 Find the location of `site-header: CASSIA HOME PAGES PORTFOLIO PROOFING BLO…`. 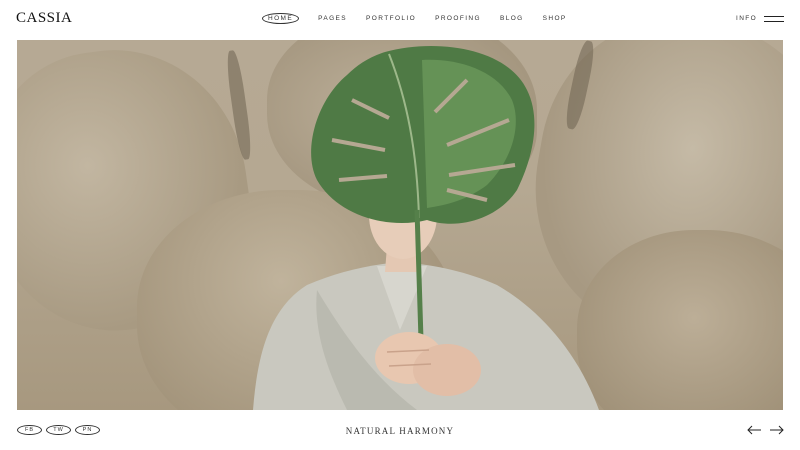

site-header: CASSIA HOME PAGES PORTFOLIO PROOFING BLO… is located at coordinates (400, 19).